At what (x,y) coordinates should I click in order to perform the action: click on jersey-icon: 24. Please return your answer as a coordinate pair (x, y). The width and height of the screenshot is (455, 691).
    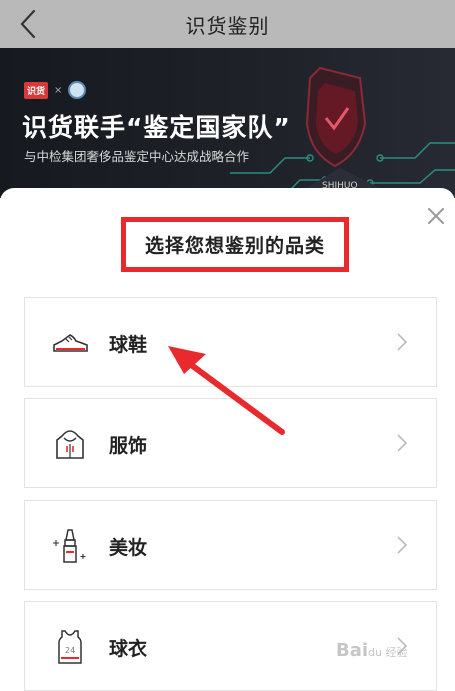
    Looking at the image, I should click on (70, 647).